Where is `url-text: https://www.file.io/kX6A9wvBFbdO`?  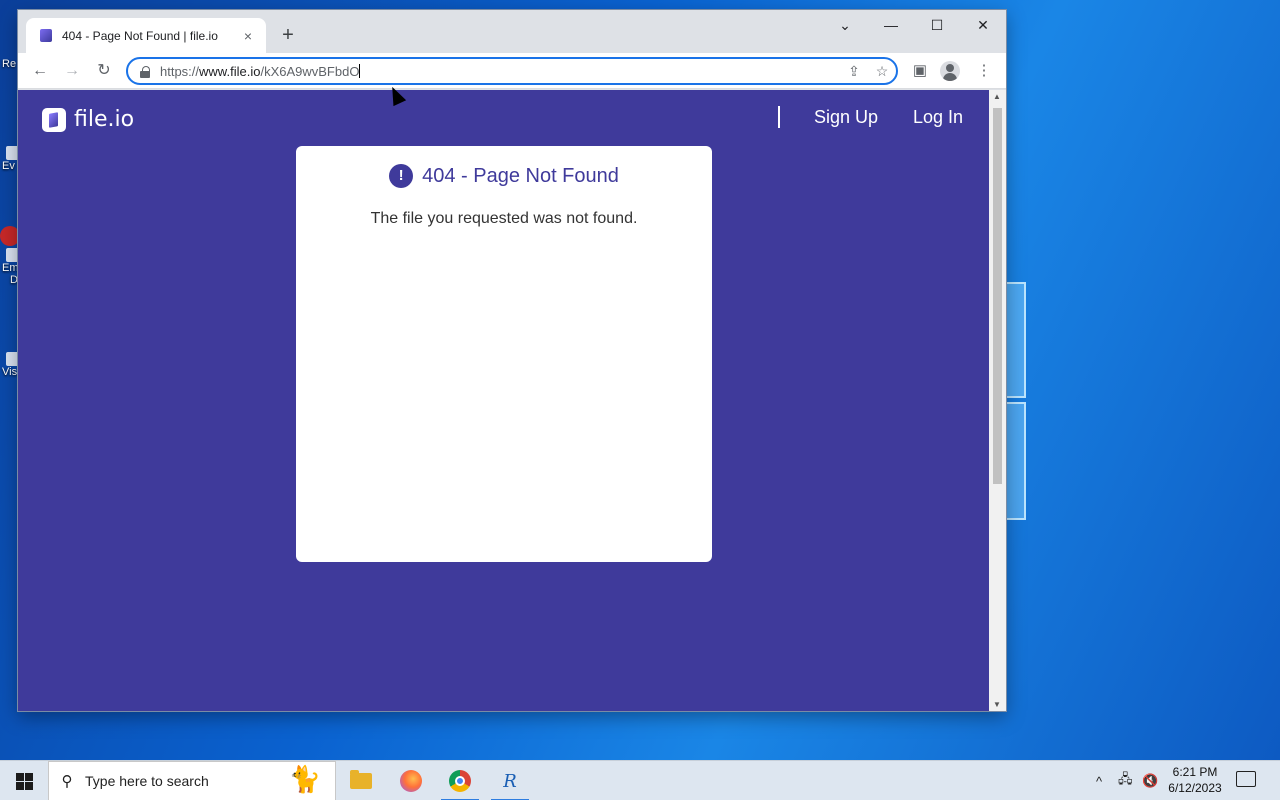
url-text: https://www.file.io/kX6A9wvBFbdO is located at coordinates (500, 71).